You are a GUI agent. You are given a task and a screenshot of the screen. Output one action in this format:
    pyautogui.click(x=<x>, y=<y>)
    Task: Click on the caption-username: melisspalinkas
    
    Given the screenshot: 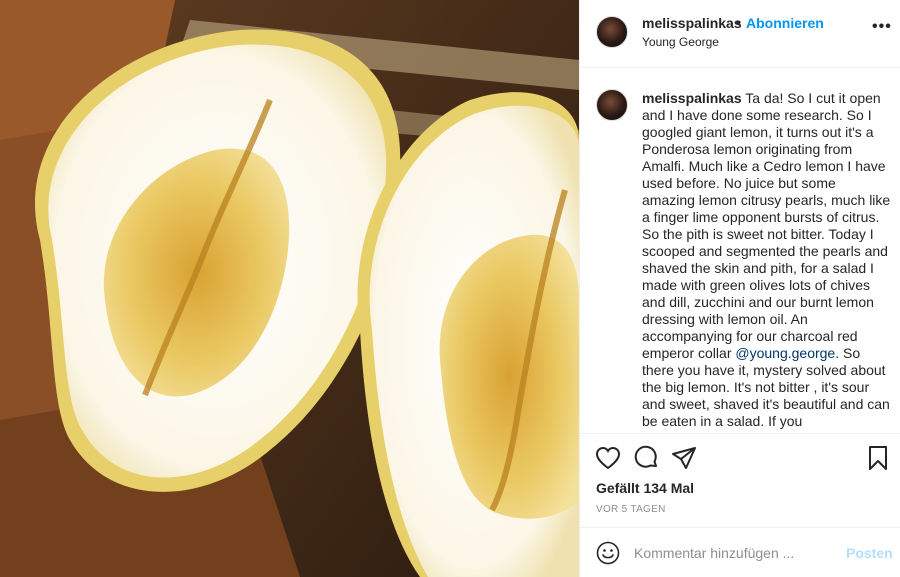 What is the action you would take?
    pyautogui.click(x=692, y=98)
    